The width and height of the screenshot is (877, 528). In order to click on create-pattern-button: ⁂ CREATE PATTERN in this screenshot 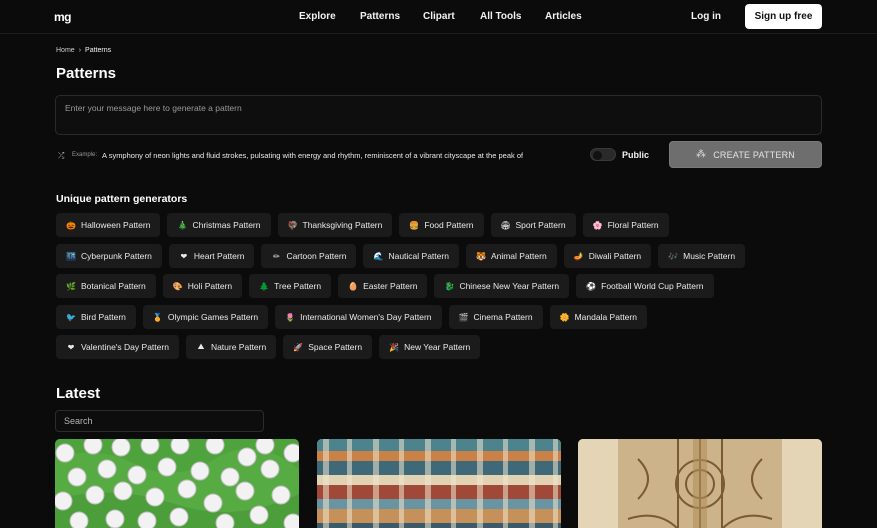, I will do `click(745, 154)`.